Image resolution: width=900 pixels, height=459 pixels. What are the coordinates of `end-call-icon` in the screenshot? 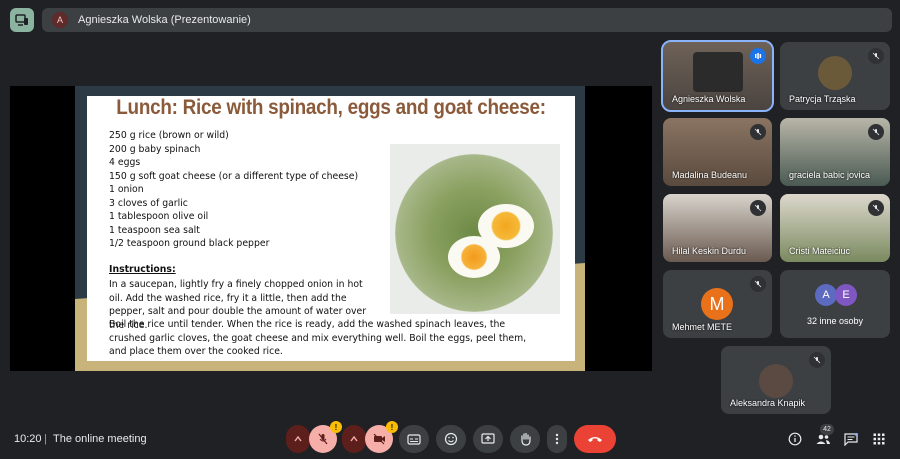 It's located at (595, 439).